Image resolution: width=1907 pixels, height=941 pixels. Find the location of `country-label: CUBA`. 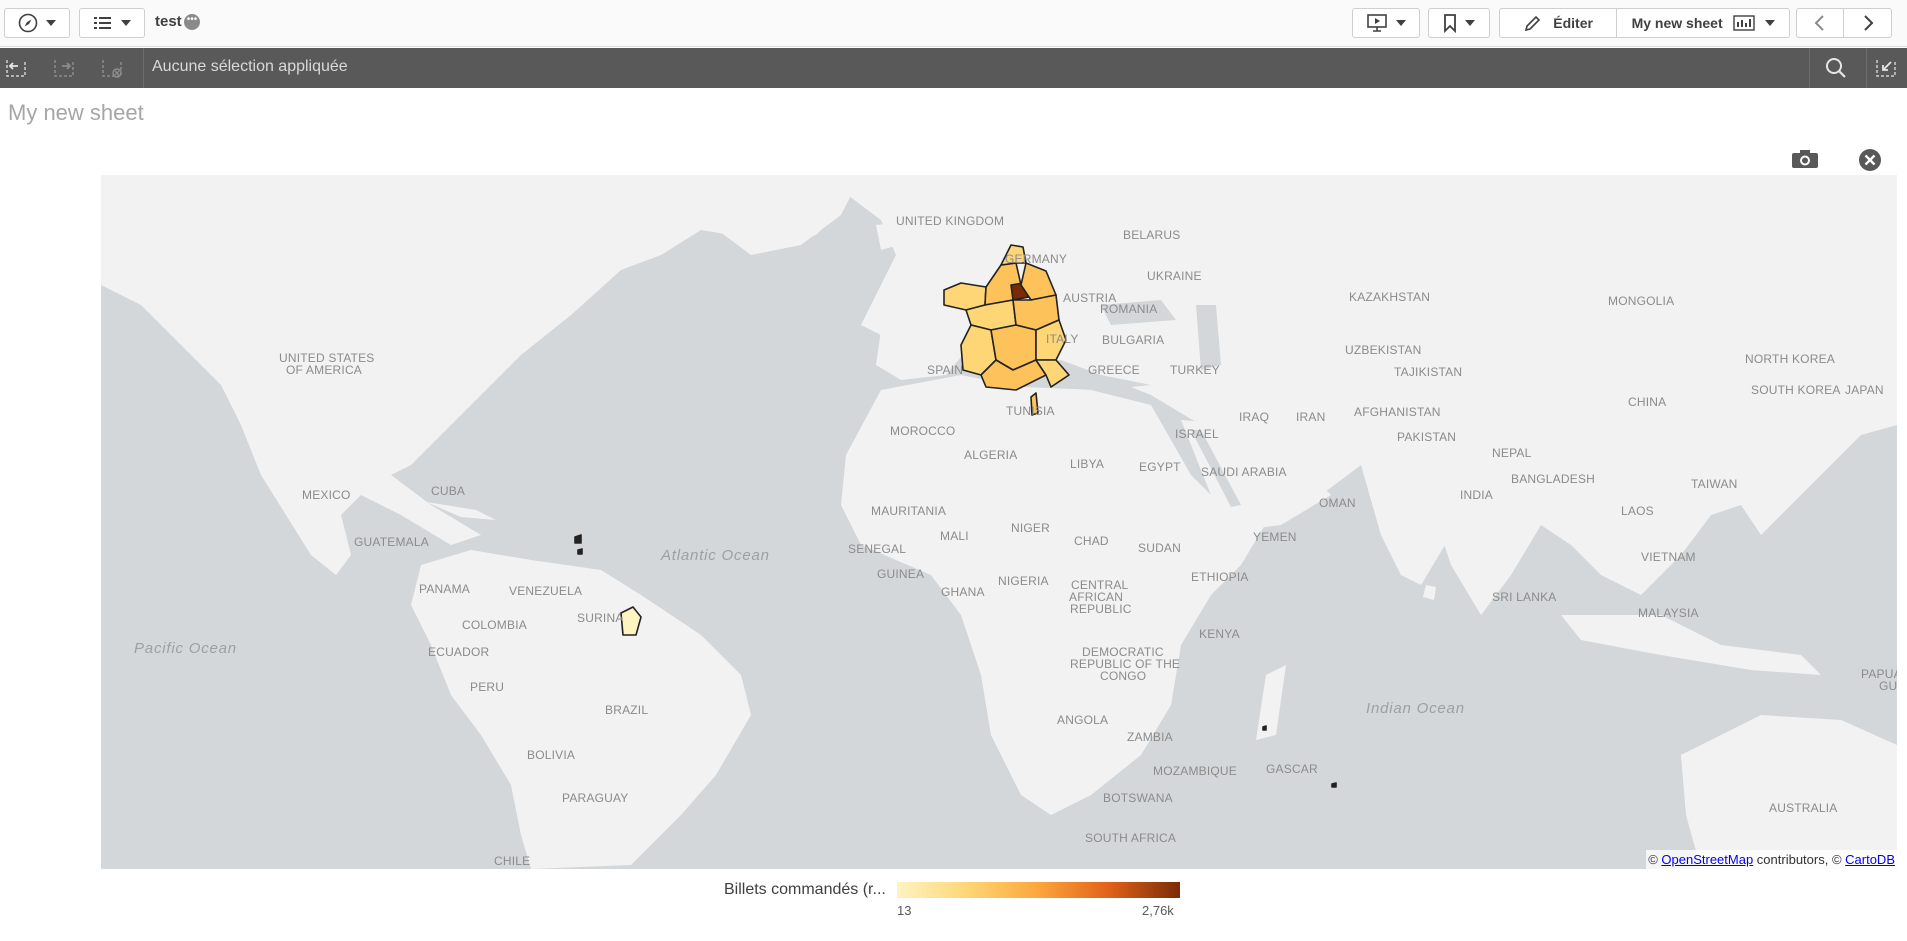

country-label: CUBA is located at coordinates (448, 491).